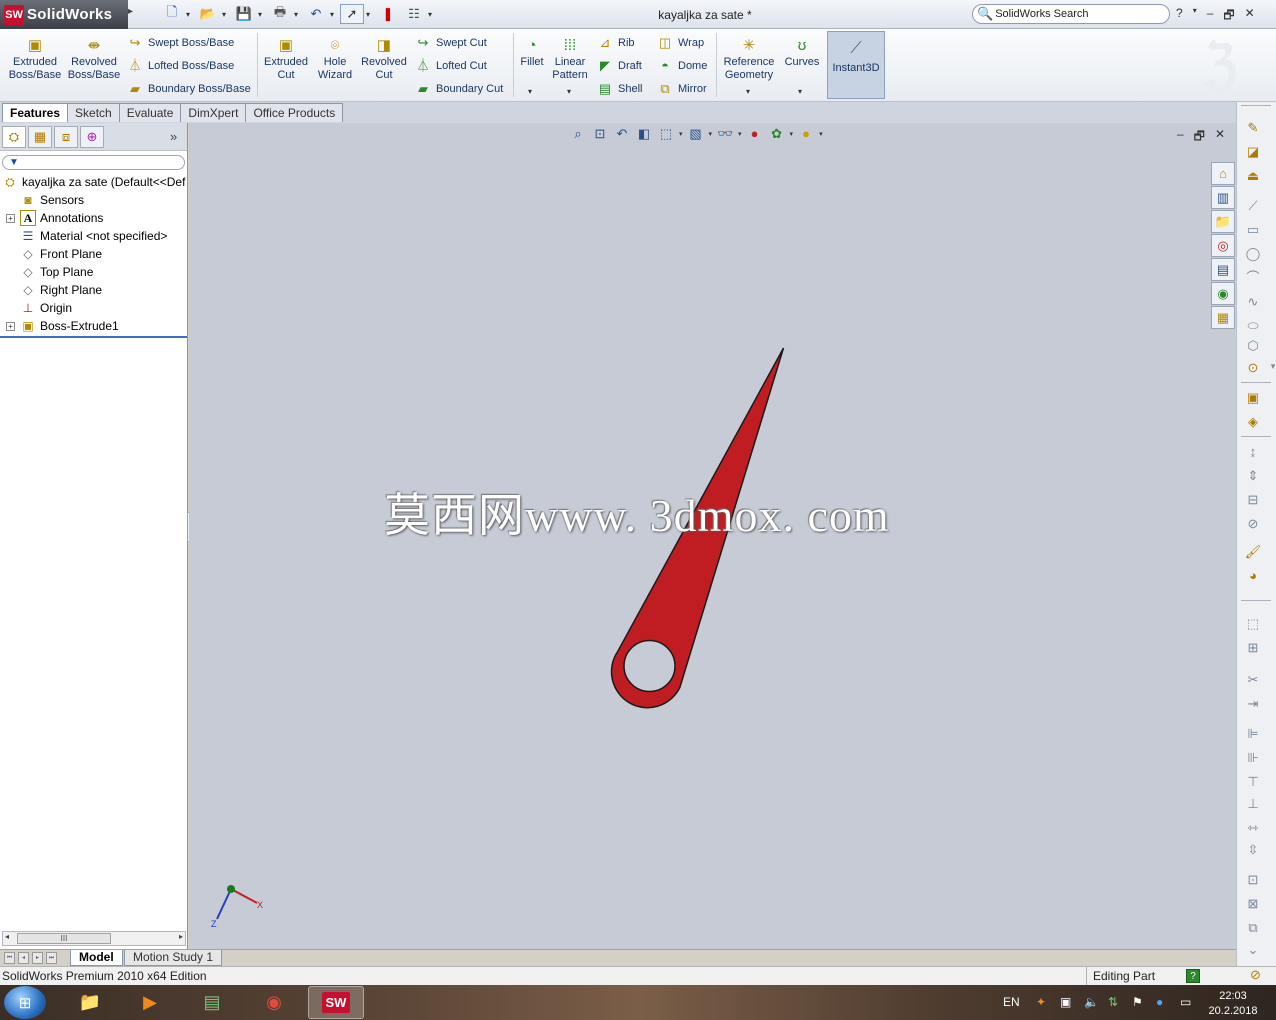 The image size is (1276, 1020). I want to click on property-manager-tab-icon: ▦, so click(40, 136).